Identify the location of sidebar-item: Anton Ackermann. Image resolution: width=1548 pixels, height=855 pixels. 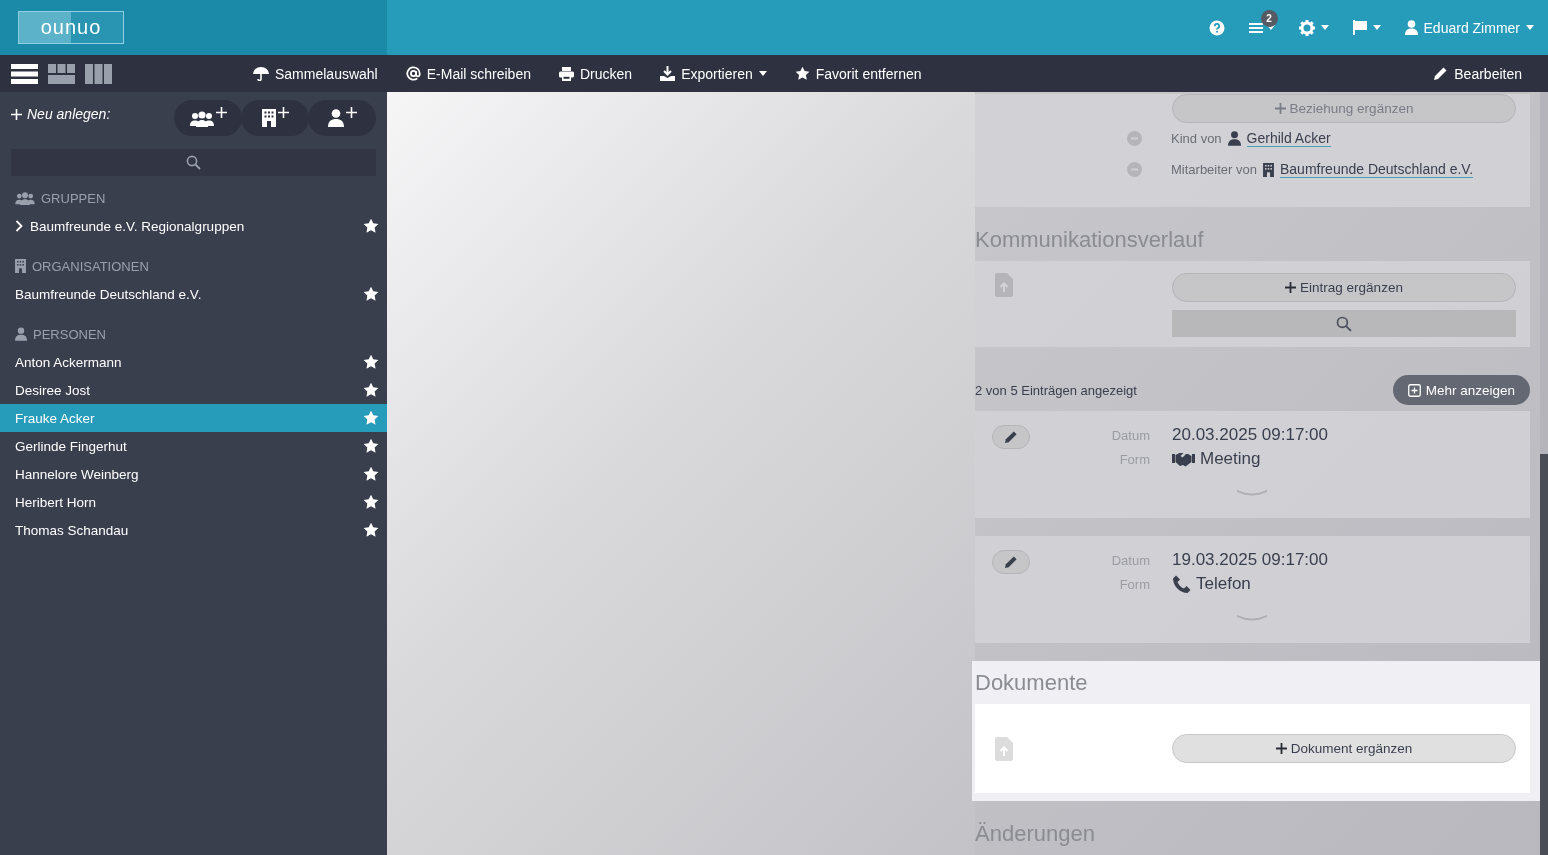
(193, 362).